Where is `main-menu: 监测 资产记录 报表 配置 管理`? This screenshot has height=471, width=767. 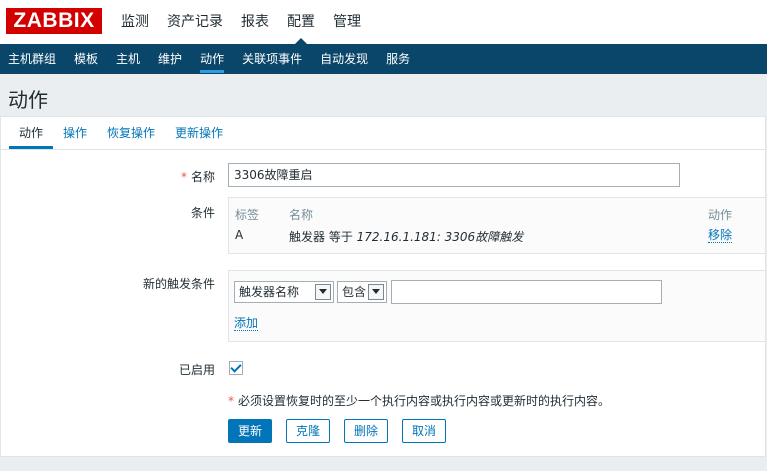 main-menu: 监测 资产记录 报表 配置 管理 is located at coordinates (241, 22).